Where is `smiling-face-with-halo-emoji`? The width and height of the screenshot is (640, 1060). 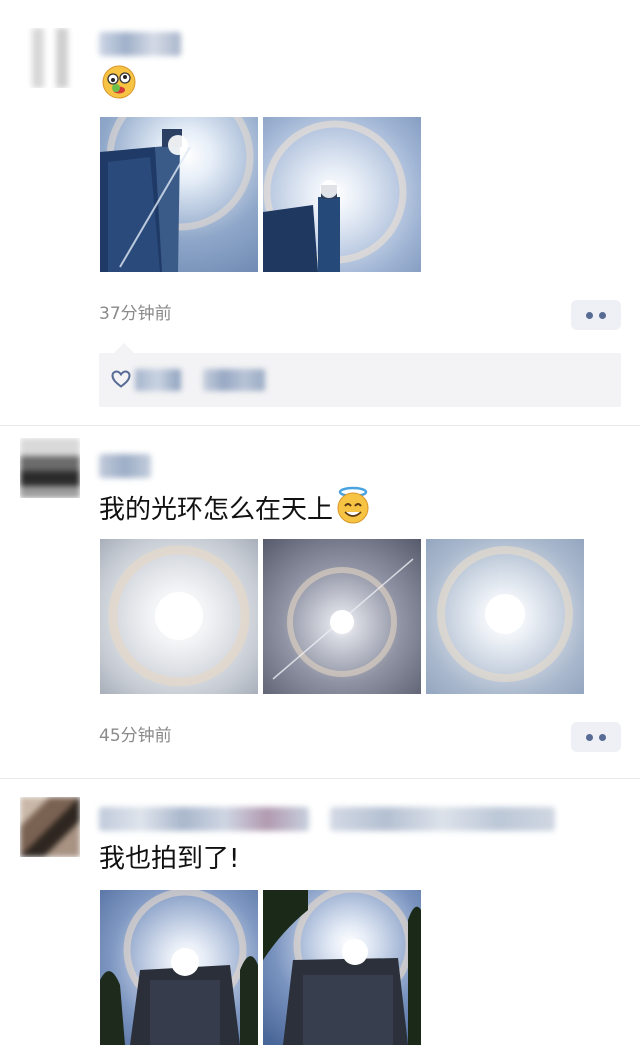 smiling-face-with-halo-emoji is located at coordinates (353, 510).